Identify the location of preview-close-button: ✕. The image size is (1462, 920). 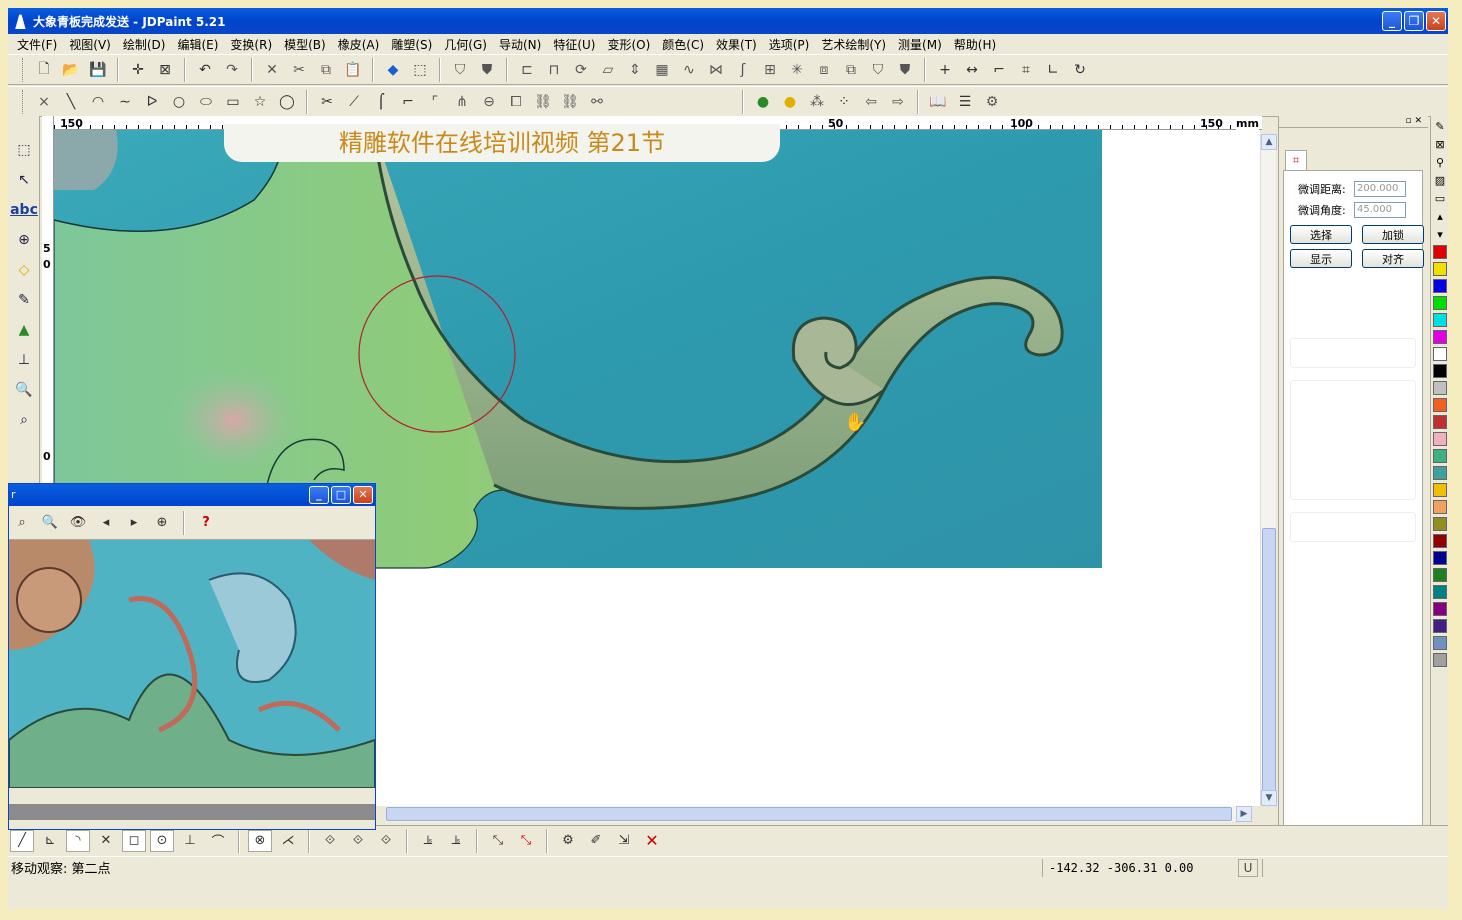
(363, 495).